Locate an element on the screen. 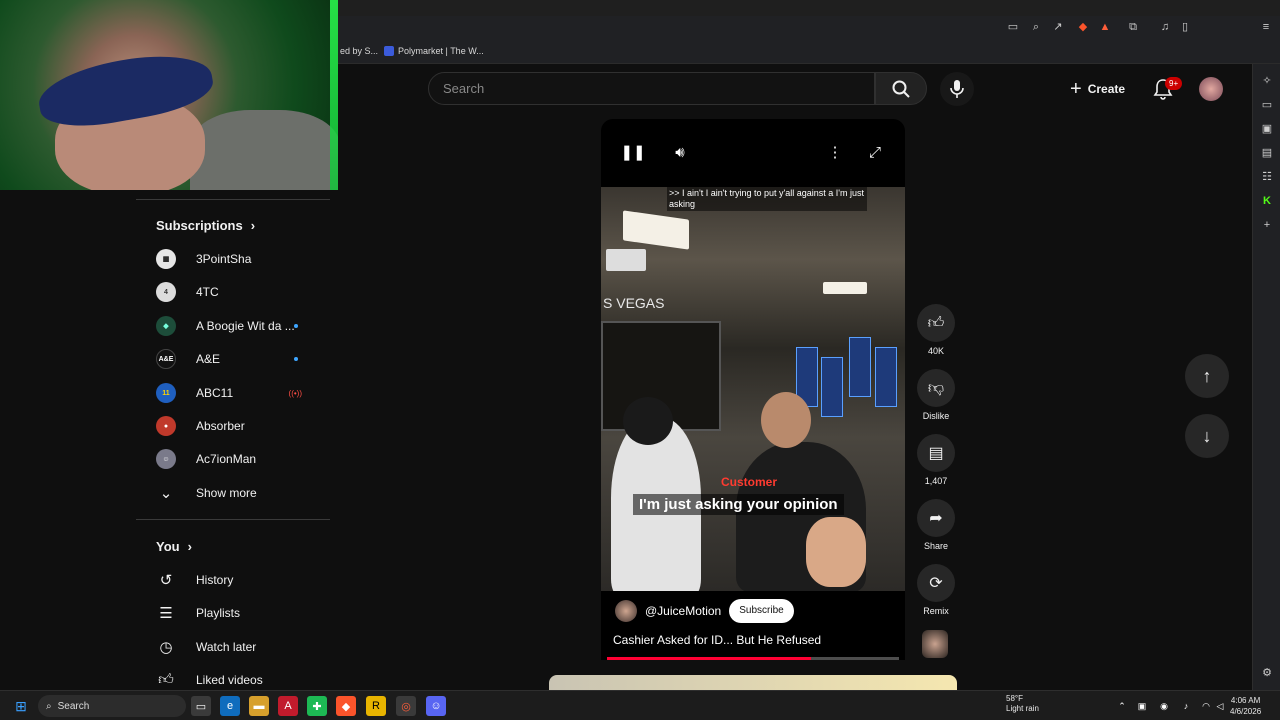 The width and height of the screenshot is (1280, 720). settings-icon: ⚙ is located at coordinates (1267, 673).